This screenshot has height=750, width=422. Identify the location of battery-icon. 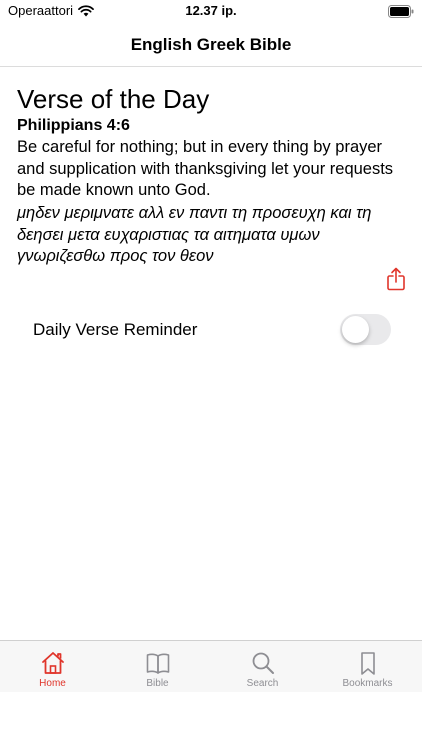
(401, 11).